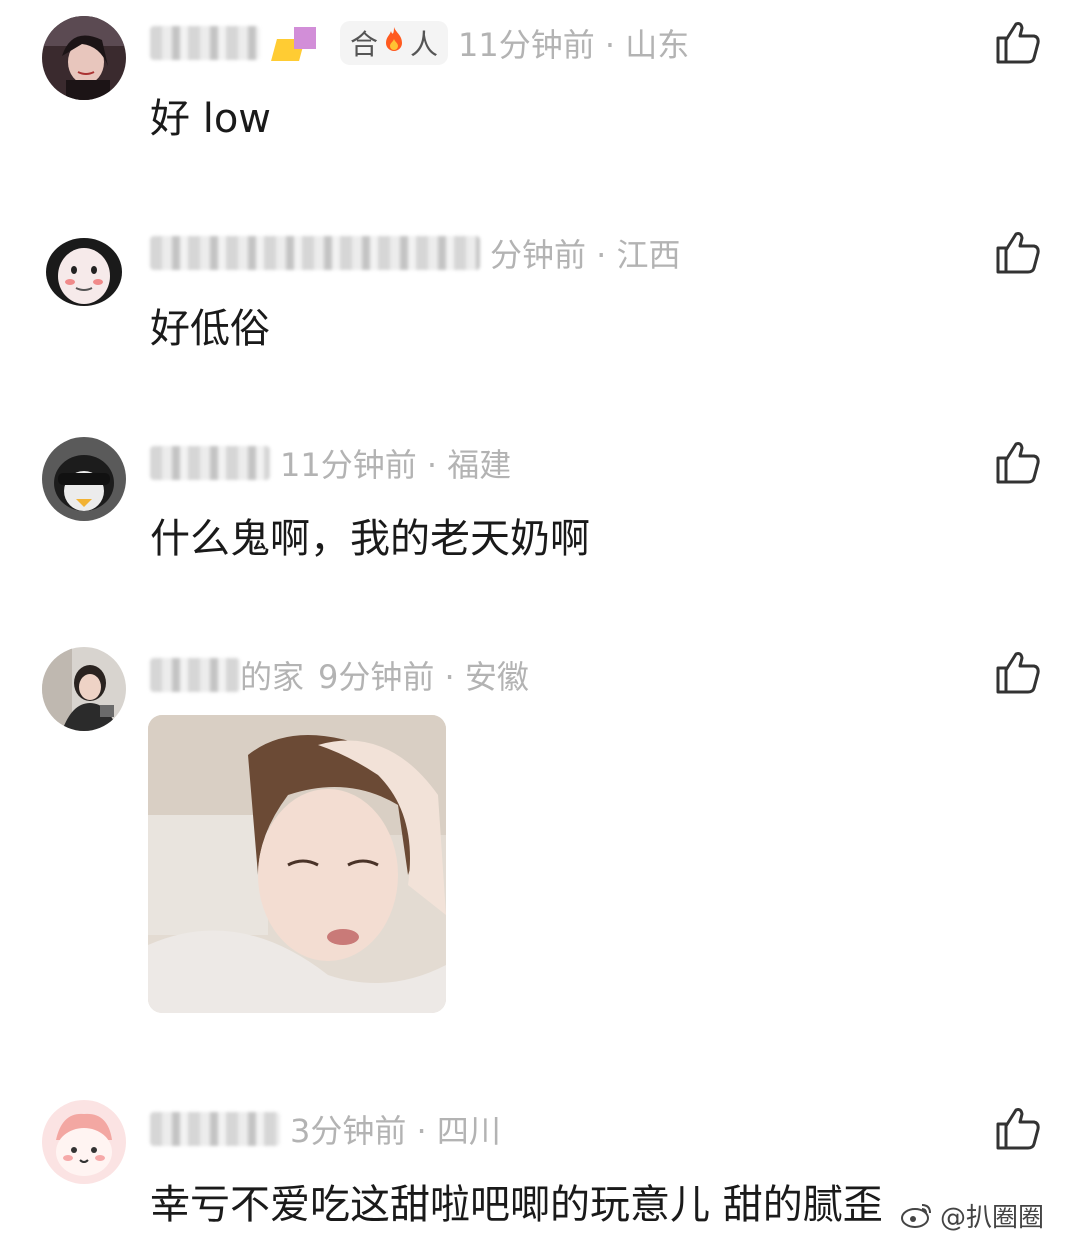 Image resolution: width=1080 pixels, height=1243 pixels. I want to click on comment-time-location: 11分钟前 · 山东, so click(574, 45).